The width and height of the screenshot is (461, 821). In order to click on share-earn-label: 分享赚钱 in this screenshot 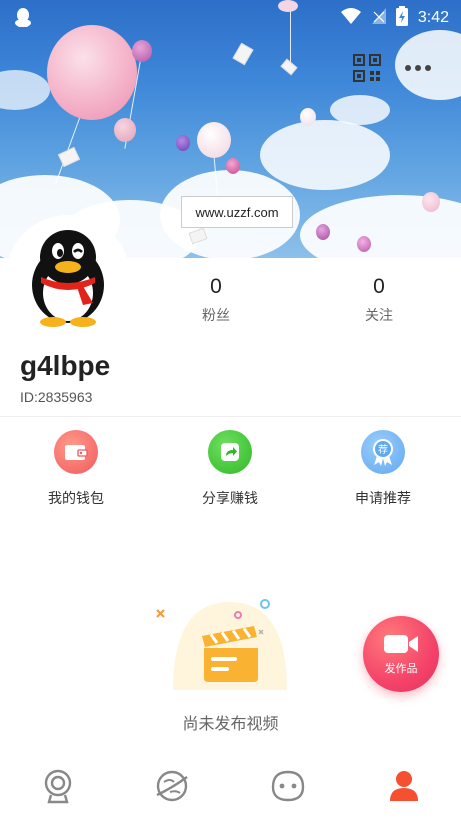, I will do `click(230, 499)`.